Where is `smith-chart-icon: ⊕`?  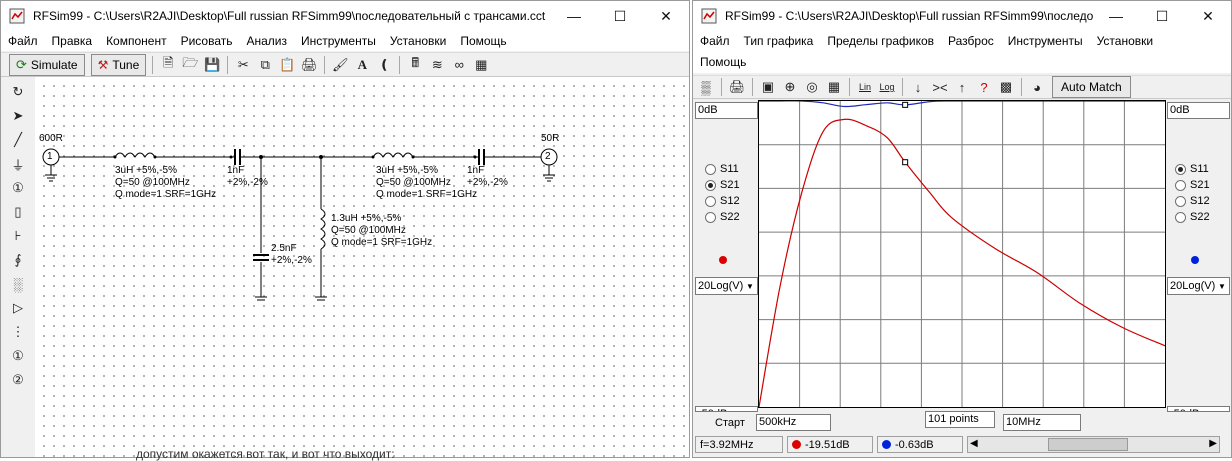
smith-chart-icon: ⊕ is located at coordinates (790, 87).